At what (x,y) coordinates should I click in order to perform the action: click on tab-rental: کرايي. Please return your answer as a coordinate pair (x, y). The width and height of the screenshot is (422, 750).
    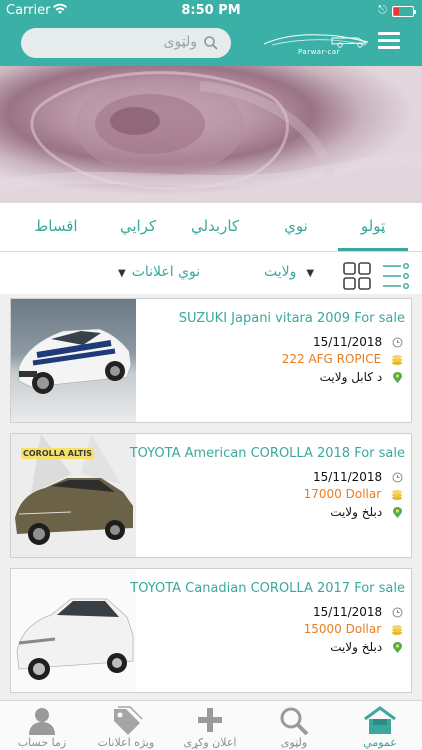
    Looking at the image, I should click on (138, 226).